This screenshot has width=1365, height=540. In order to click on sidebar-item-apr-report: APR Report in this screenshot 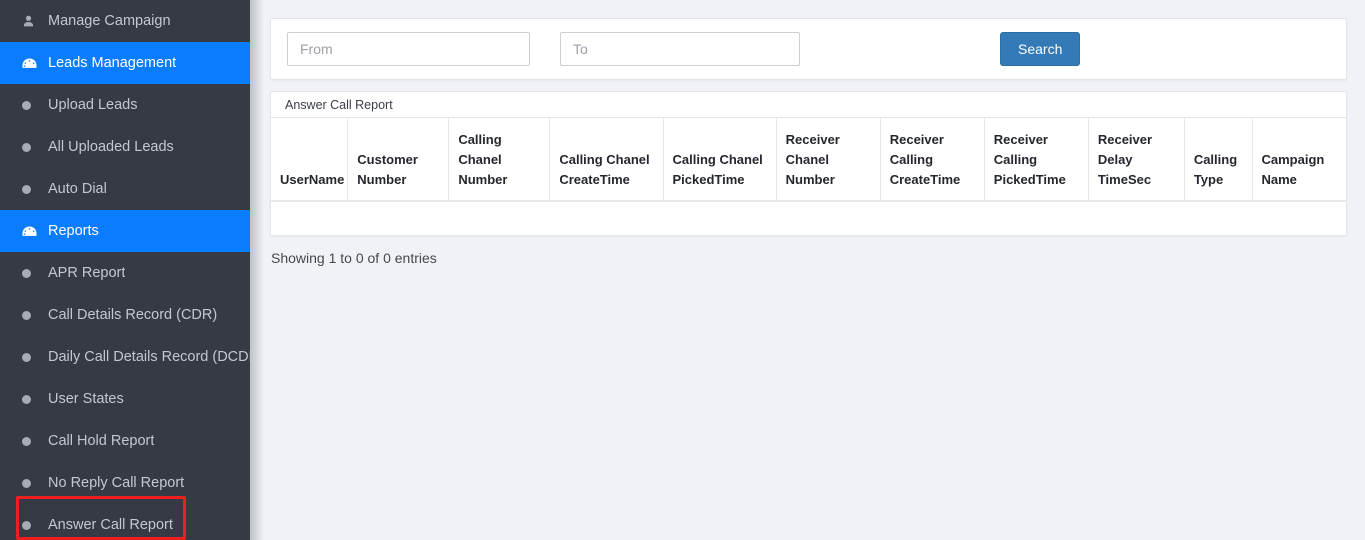, I will do `click(125, 273)`.